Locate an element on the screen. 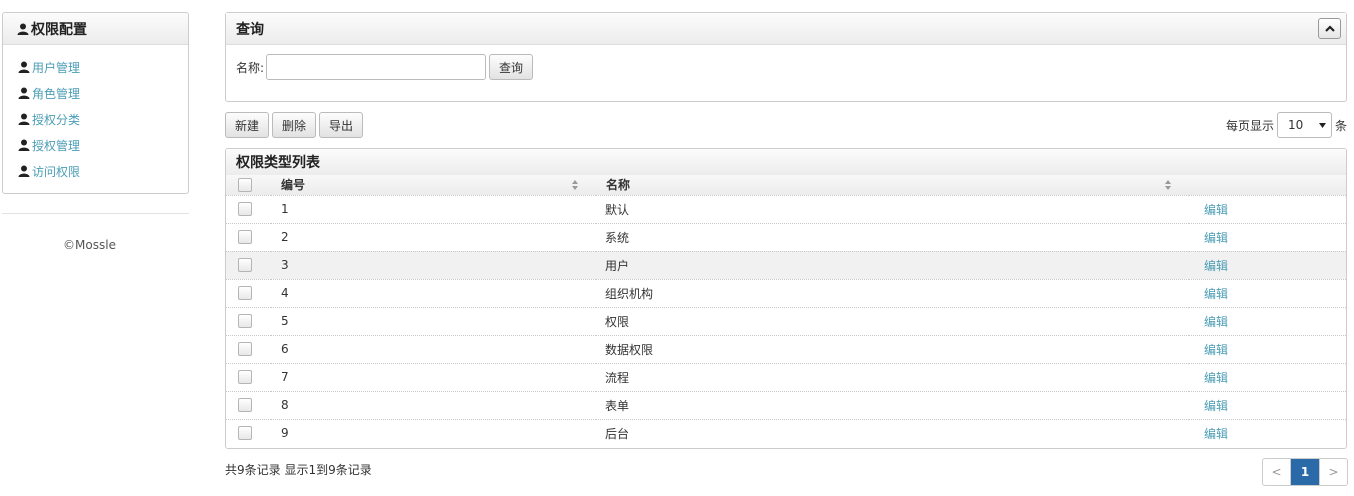 This screenshot has width=1354, height=496. delete-button: 删除 is located at coordinates (294, 125).